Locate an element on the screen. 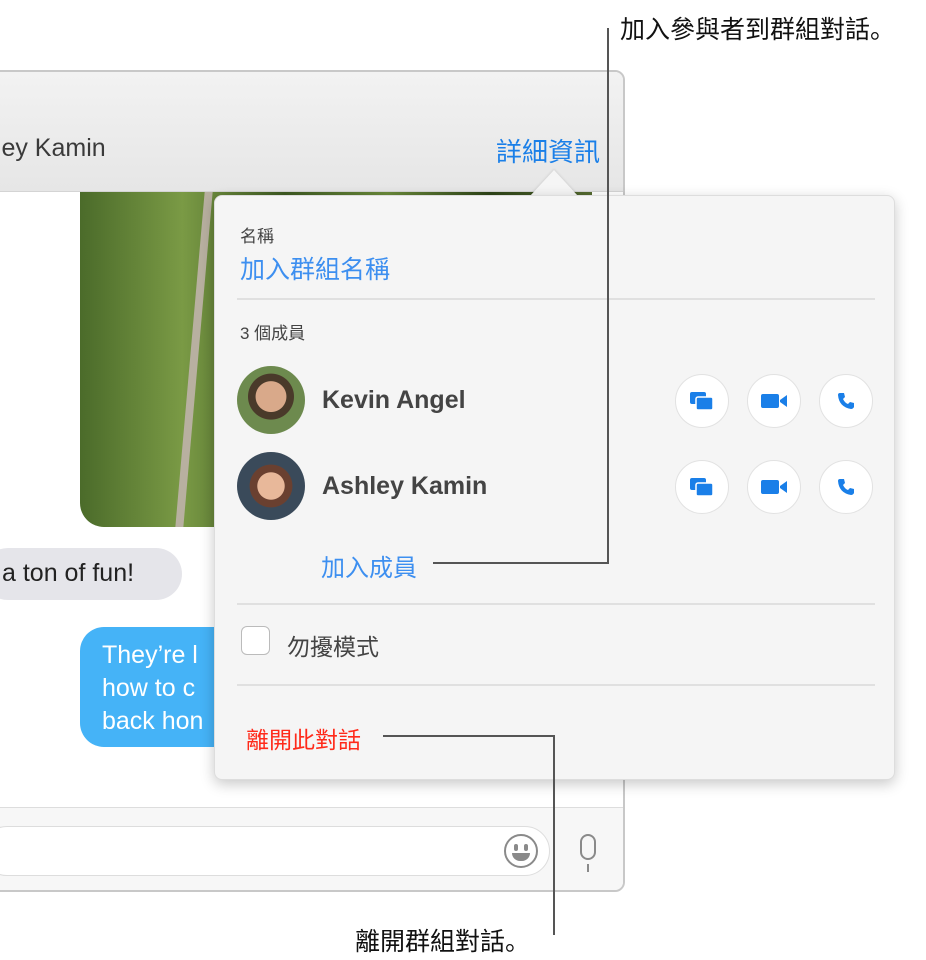 Image resolution: width=926 pixels, height=960 pixels. input-bar is located at coordinates (311, 848).